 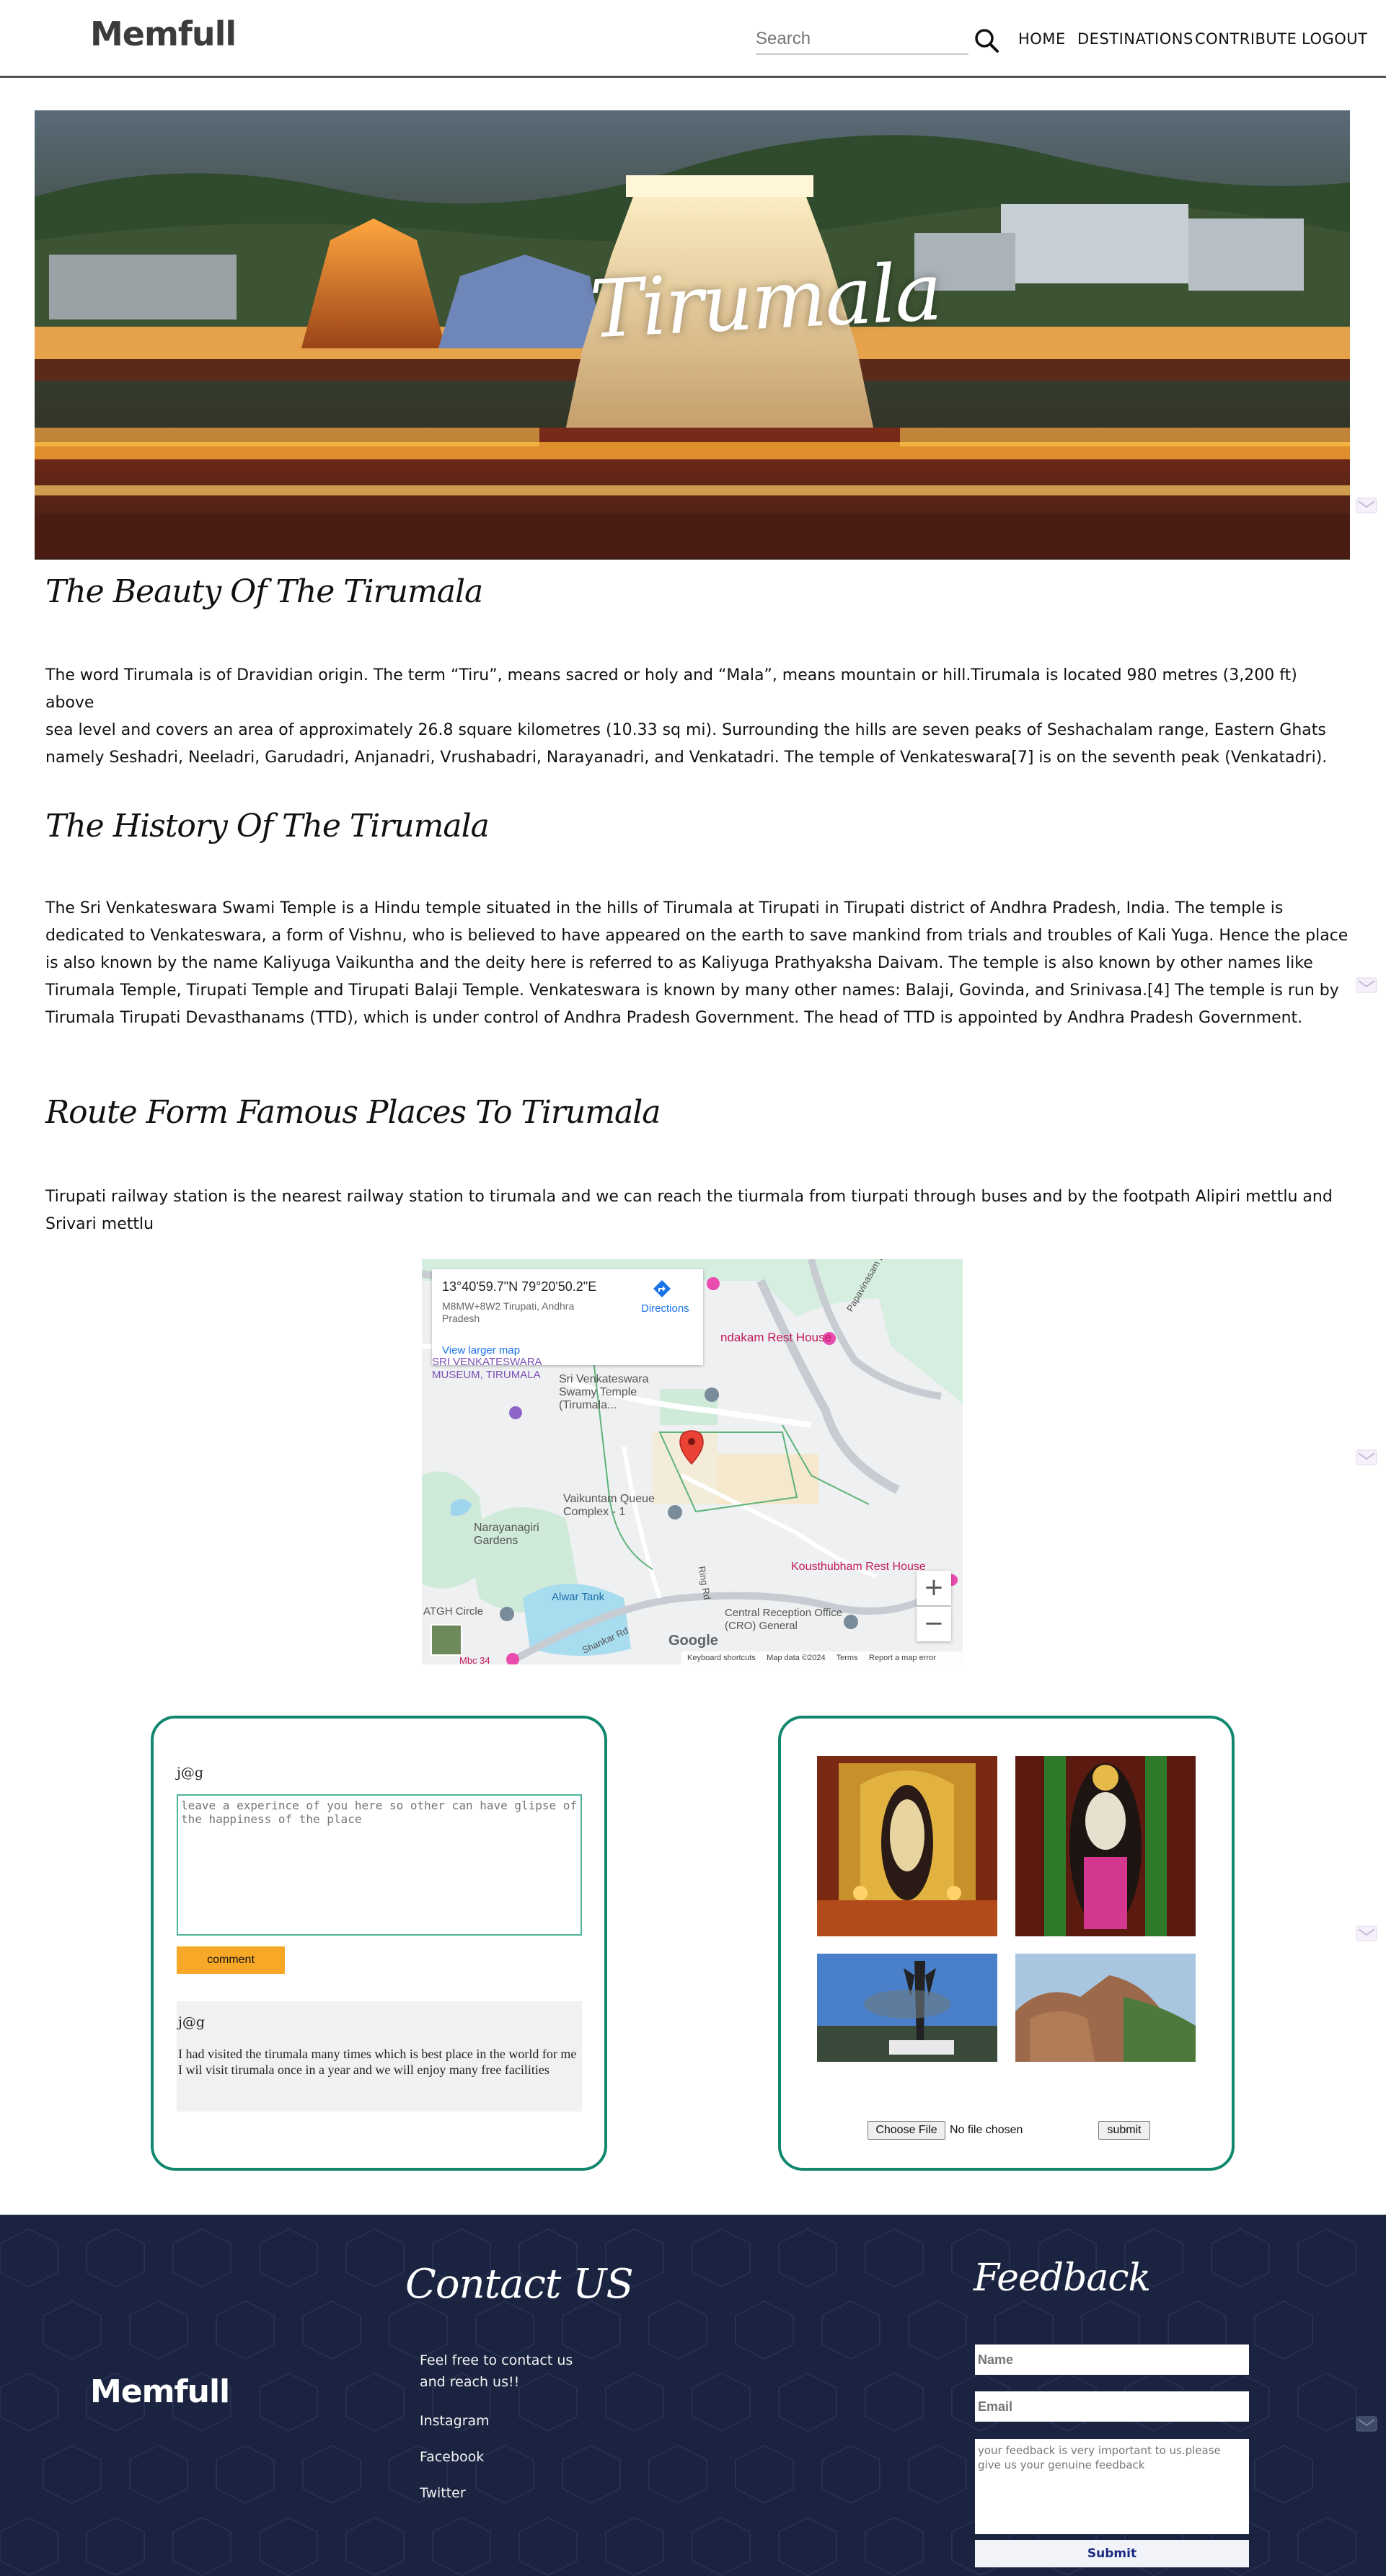 What do you see at coordinates (906, 2130) in the screenshot?
I see `choose-file-button: Choose File` at bounding box center [906, 2130].